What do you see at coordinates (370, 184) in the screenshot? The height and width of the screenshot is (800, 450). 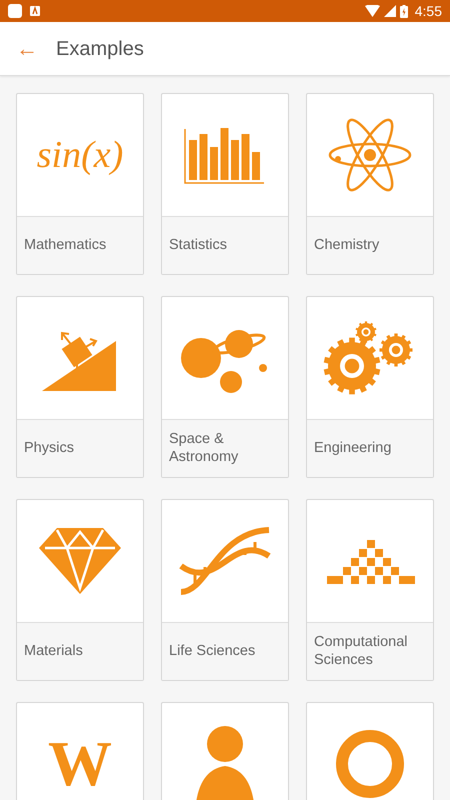 I see `example-card: Chemistry` at bounding box center [370, 184].